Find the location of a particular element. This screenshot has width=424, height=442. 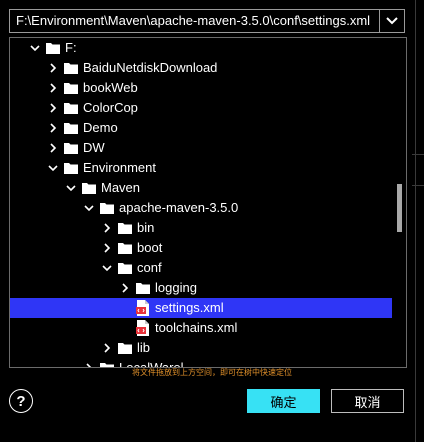

ok-button: 确定 is located at coordinates (283, 401).